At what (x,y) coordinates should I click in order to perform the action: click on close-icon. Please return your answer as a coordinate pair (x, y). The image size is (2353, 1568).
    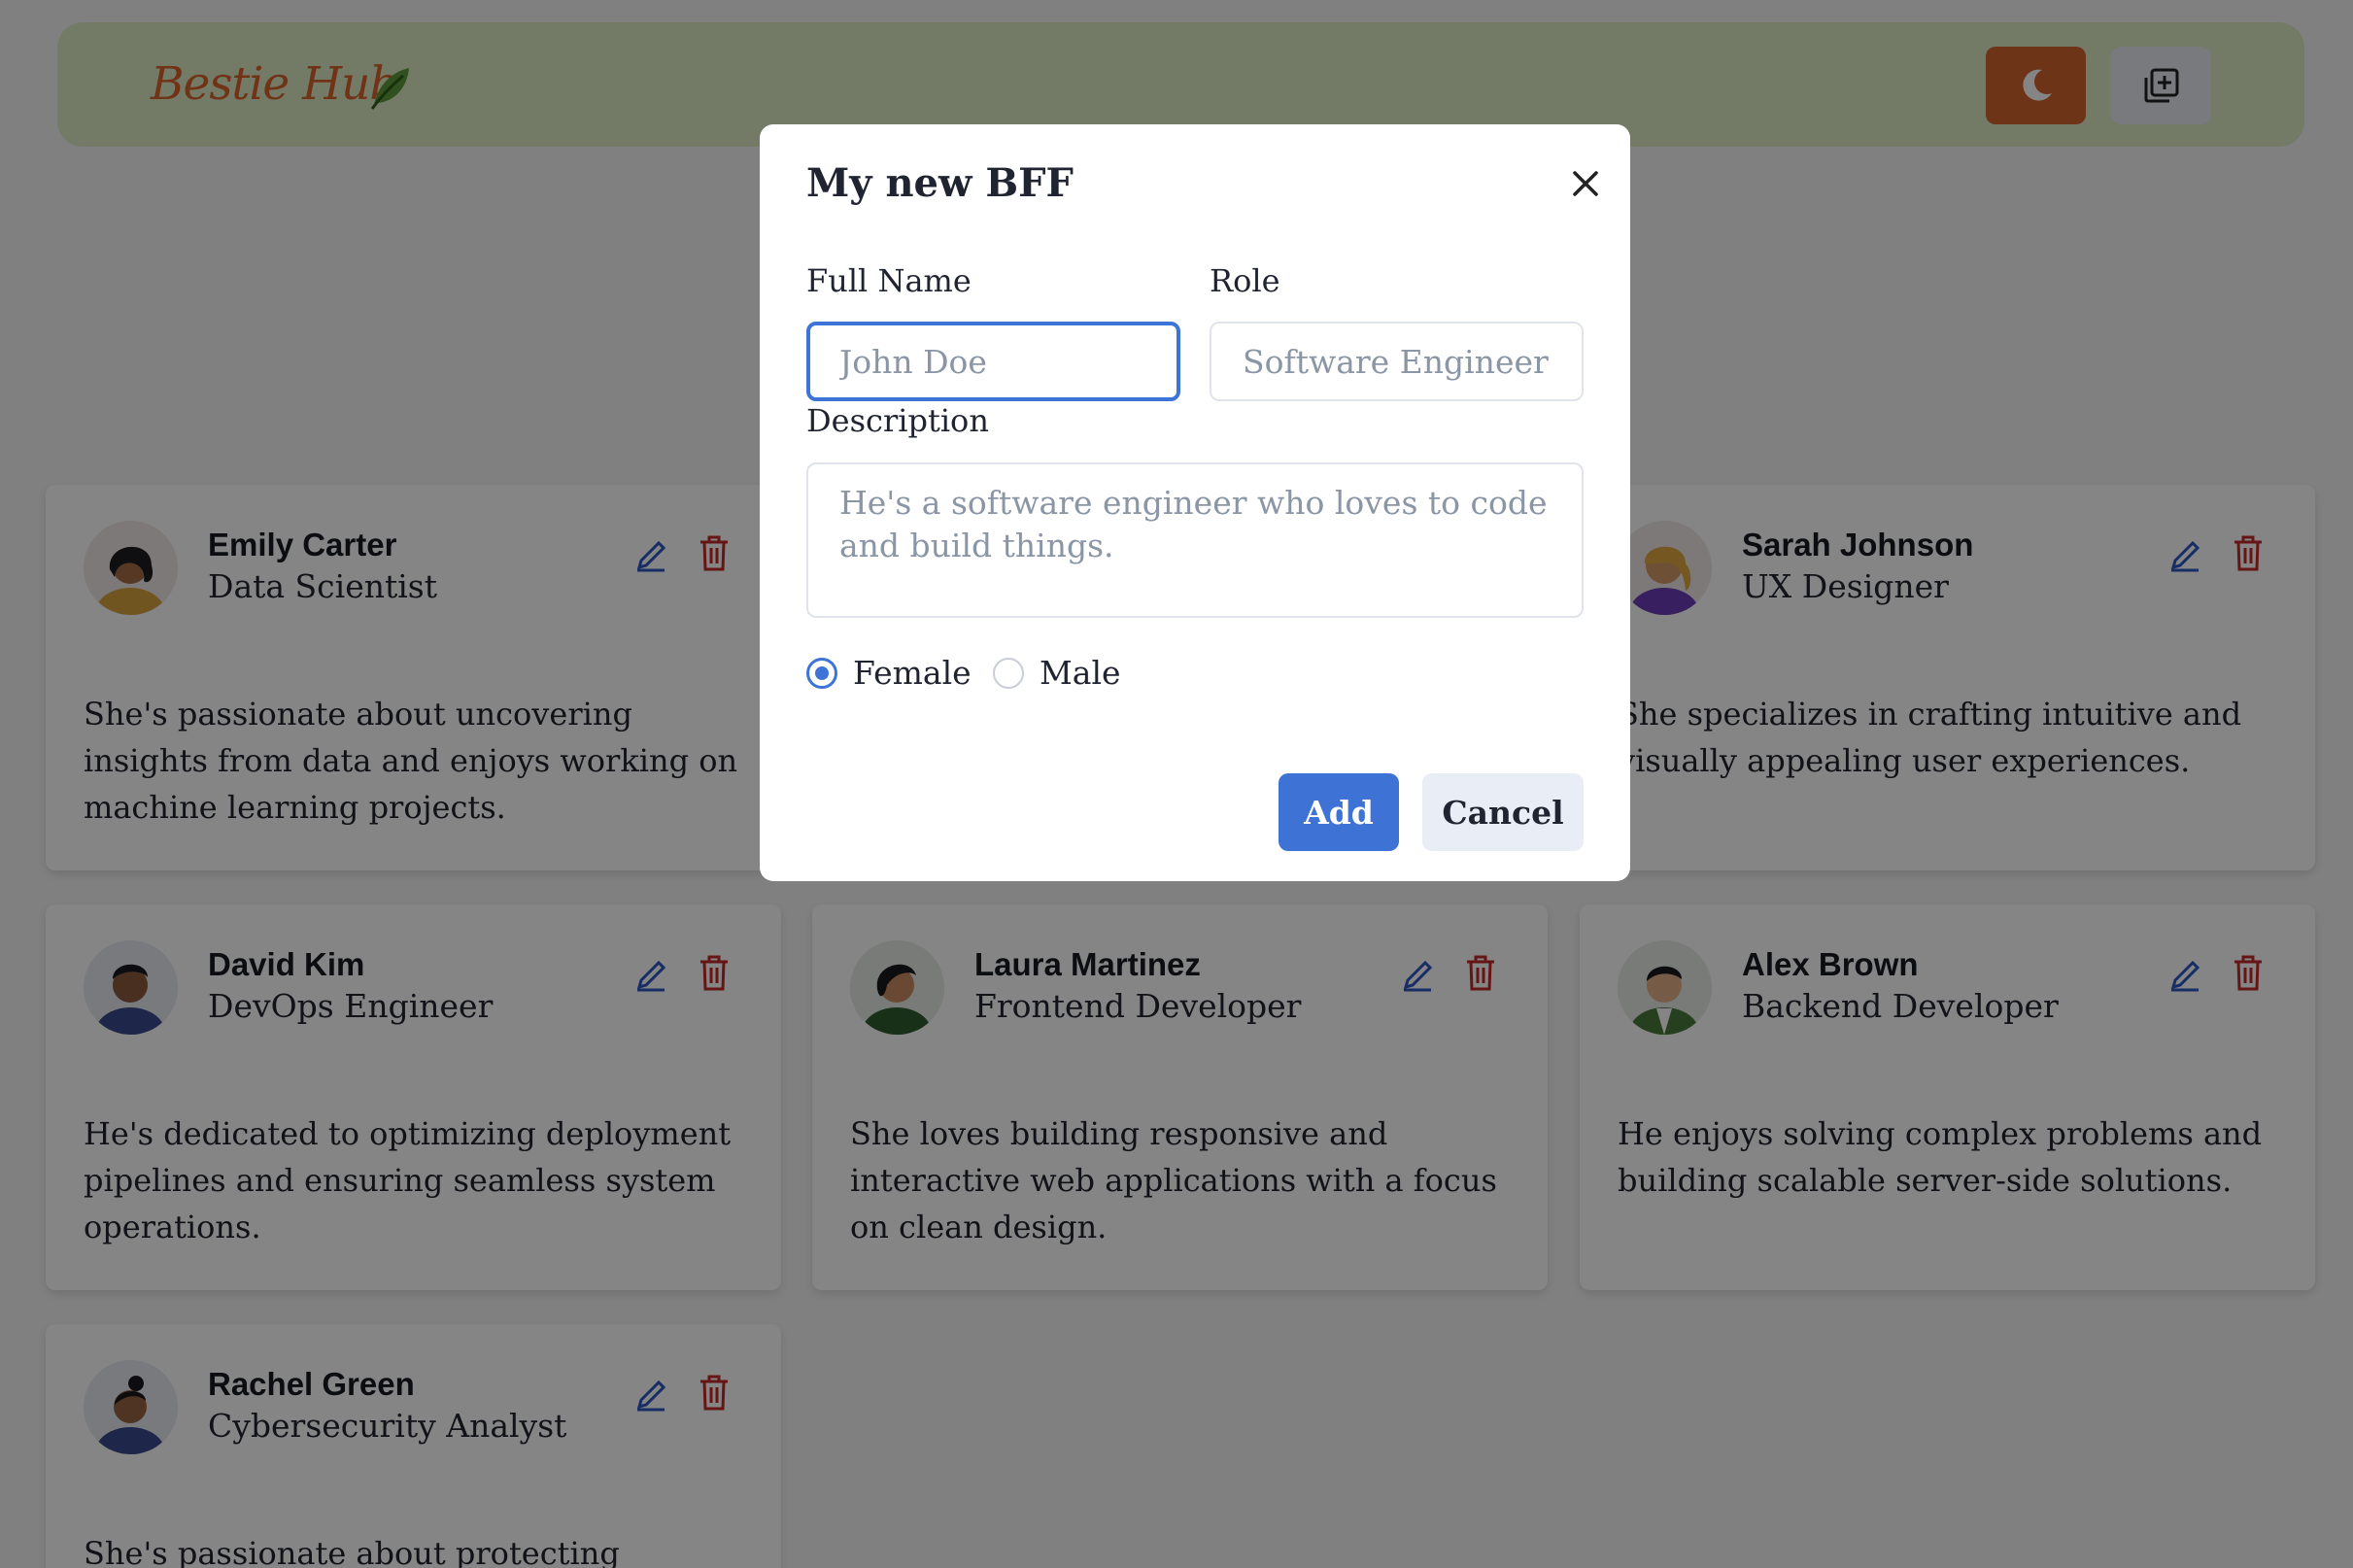
    Looking at the image, I should click on (1585, 183).